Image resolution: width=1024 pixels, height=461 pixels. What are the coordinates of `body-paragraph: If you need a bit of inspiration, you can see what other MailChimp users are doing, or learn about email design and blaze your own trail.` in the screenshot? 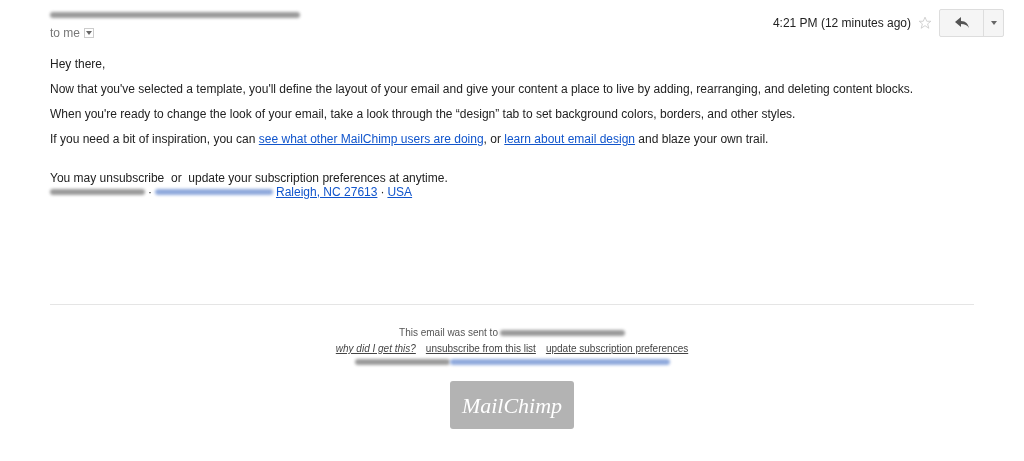 It's located at (410, 139).